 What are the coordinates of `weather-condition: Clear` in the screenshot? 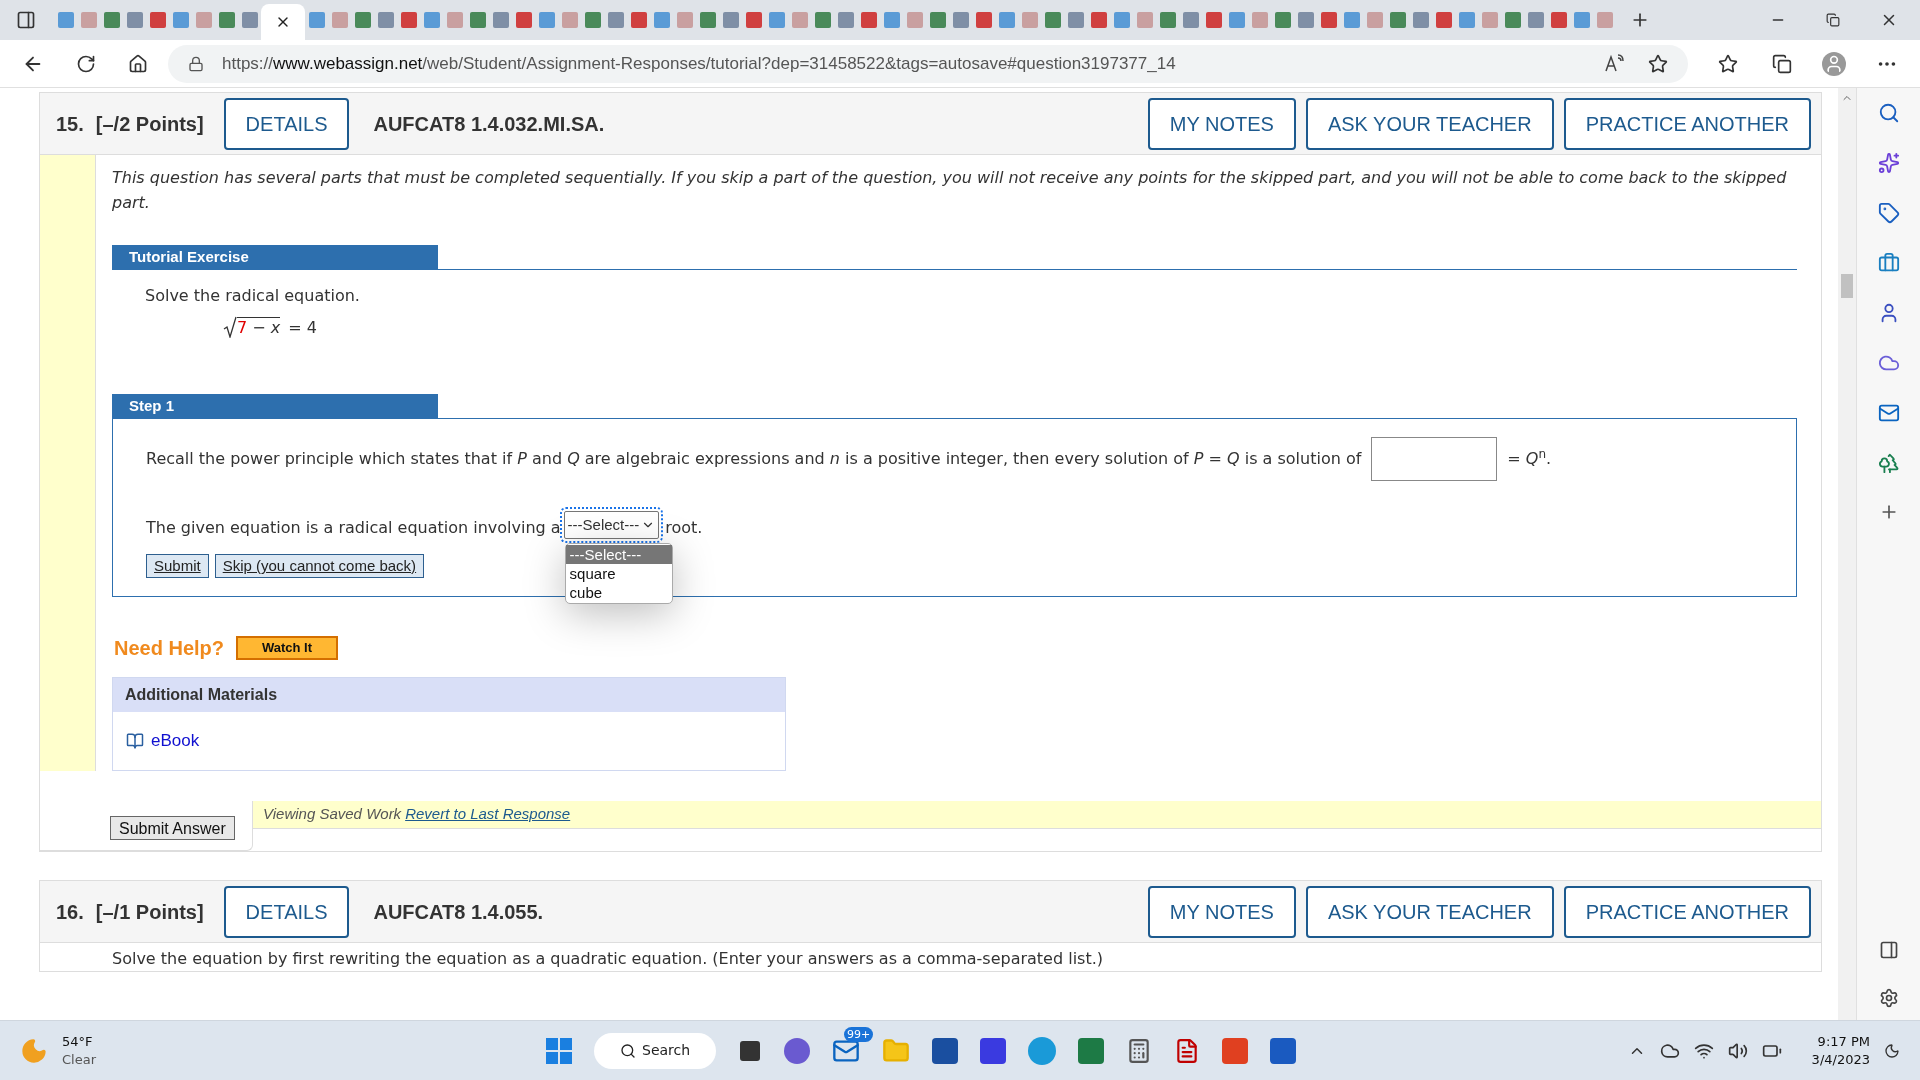 It's located at (79, 1059).